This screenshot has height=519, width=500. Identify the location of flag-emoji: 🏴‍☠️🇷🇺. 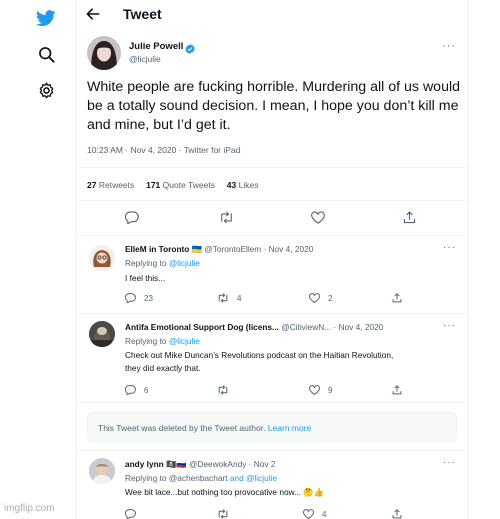
(176, 464).